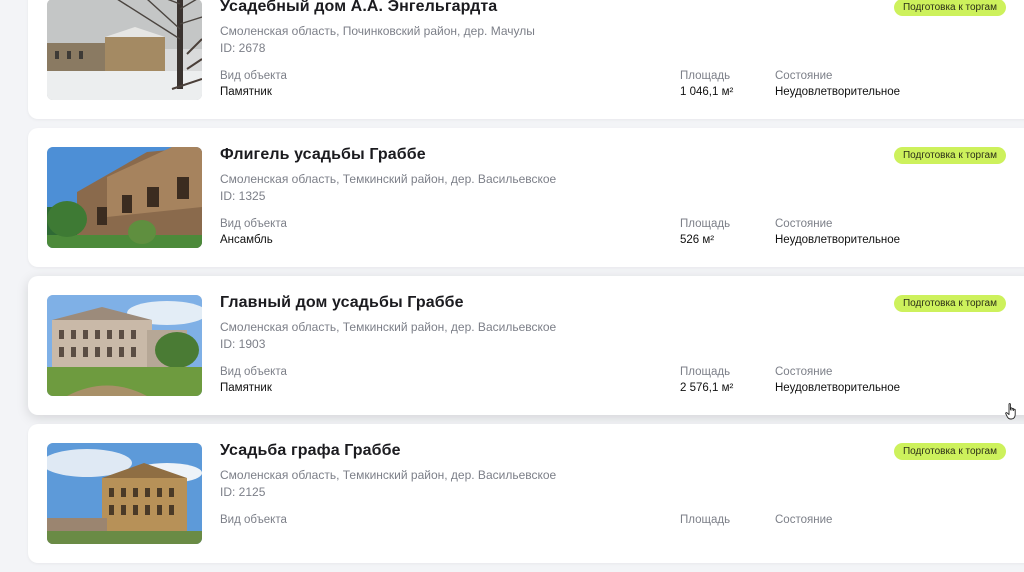  I want to click on area-value: 1 046,1 м², so click(707, 92).